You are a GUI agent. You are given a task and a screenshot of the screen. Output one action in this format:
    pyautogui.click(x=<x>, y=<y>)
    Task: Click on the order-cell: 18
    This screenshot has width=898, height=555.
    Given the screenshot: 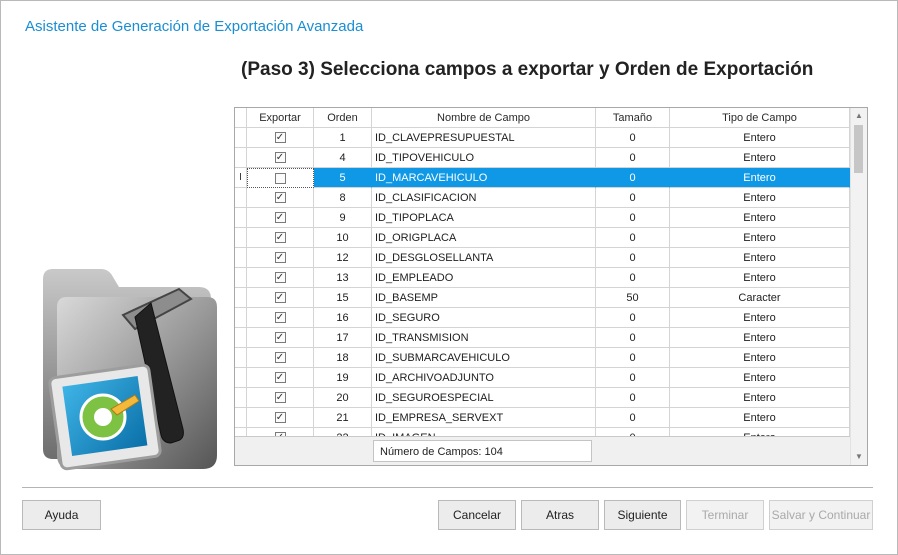 What is the action you would take?
    pyautogui.click(x=343, y=358)
    